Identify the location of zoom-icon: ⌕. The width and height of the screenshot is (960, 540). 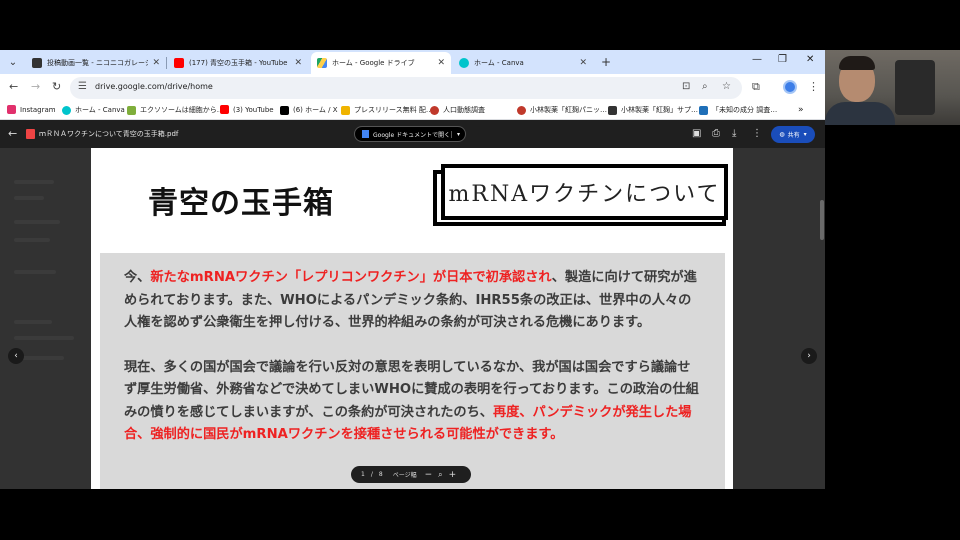
(705, 86).